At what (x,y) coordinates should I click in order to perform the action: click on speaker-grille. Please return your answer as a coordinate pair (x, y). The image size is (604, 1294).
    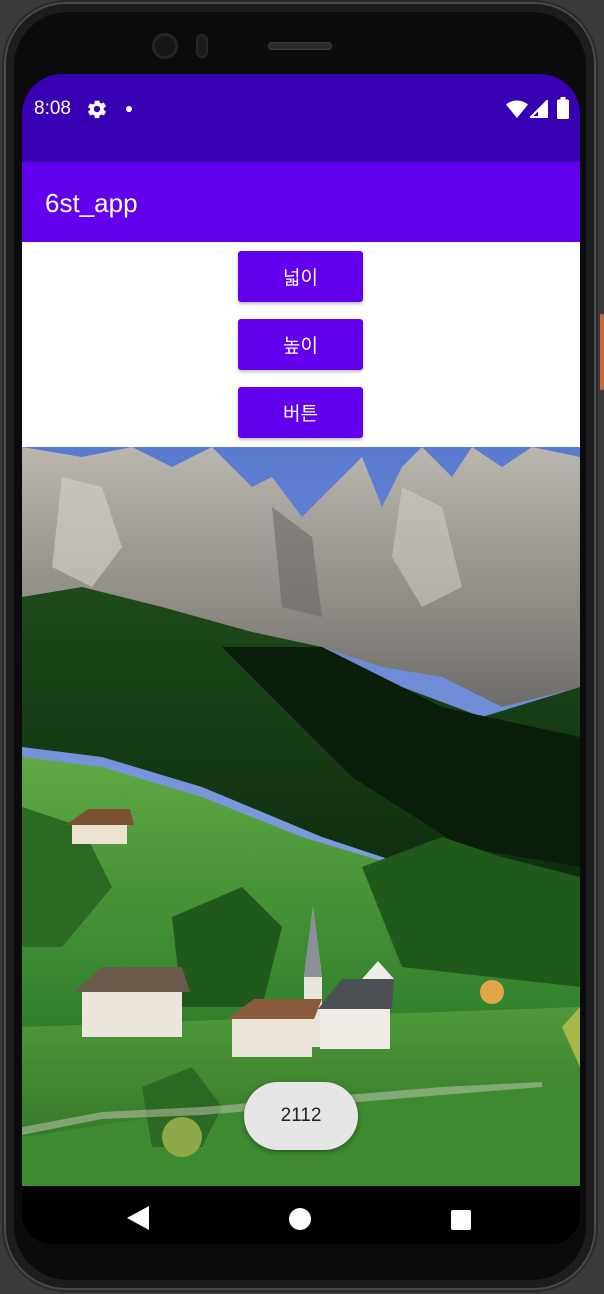
    Looking at the image, I should click on (300, 46).